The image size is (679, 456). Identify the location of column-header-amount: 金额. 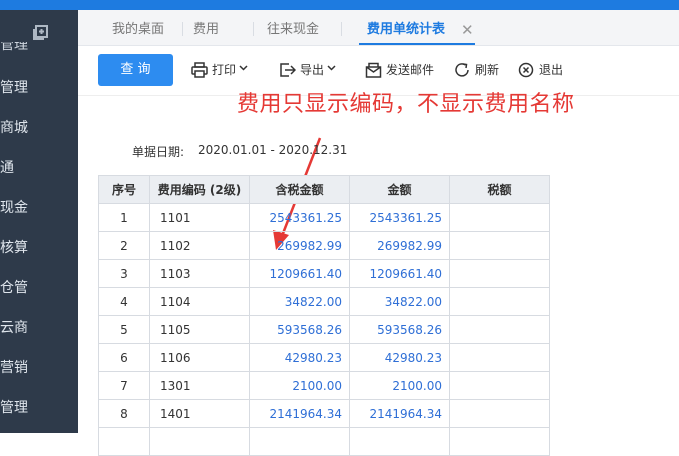
(399, 189).